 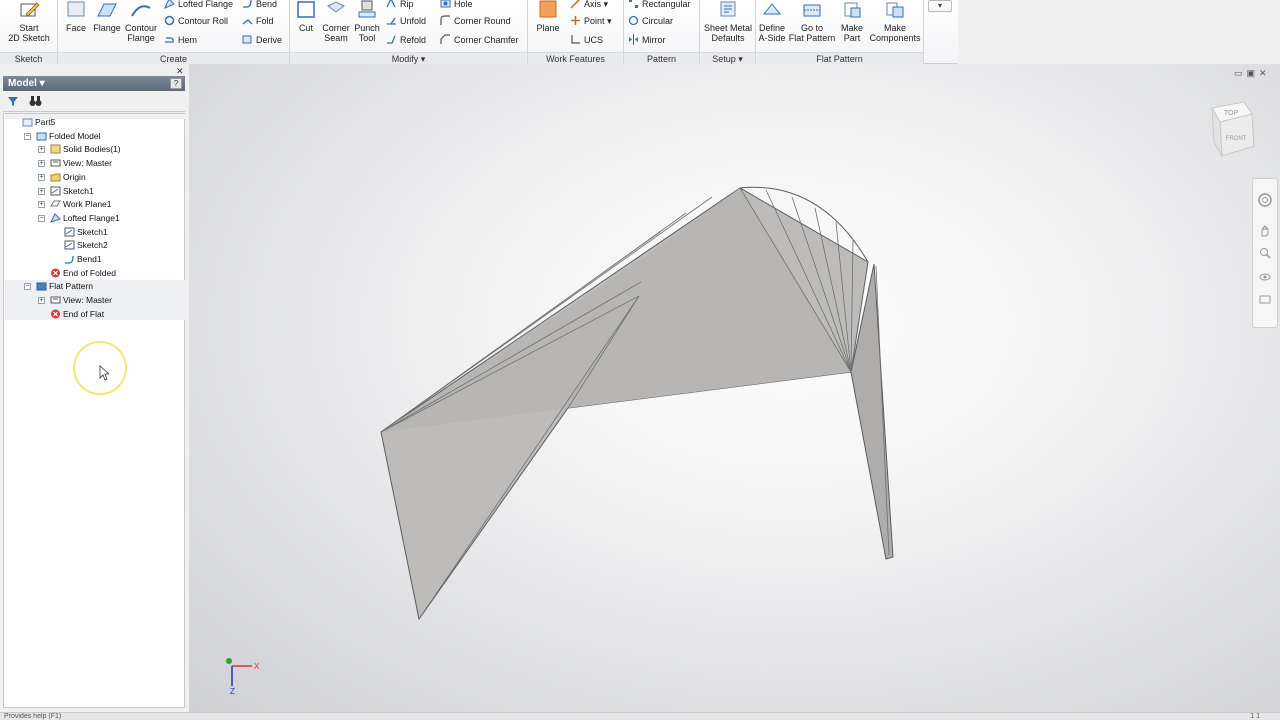 I want to click on panel-title-create: Create, so click(x=173, y=58).